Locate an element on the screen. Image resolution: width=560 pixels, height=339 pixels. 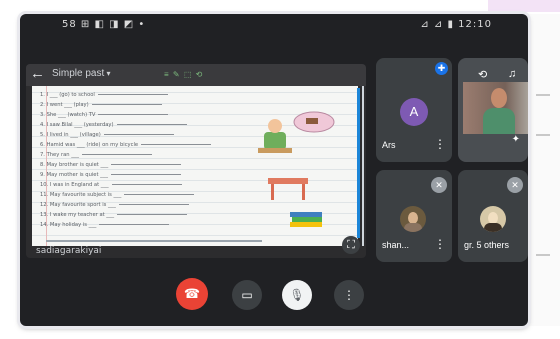
video-body is located at coordinates (499, 121).